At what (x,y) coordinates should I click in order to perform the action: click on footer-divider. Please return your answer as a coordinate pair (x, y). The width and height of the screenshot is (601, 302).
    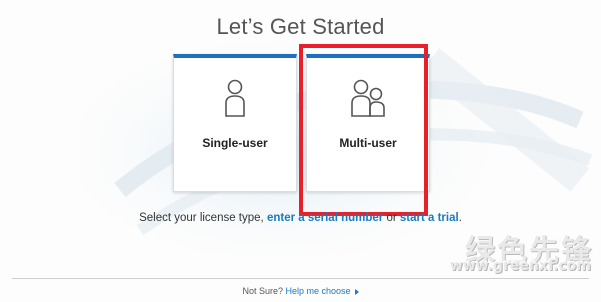
    Looking at the image, I should click on (300, 278).